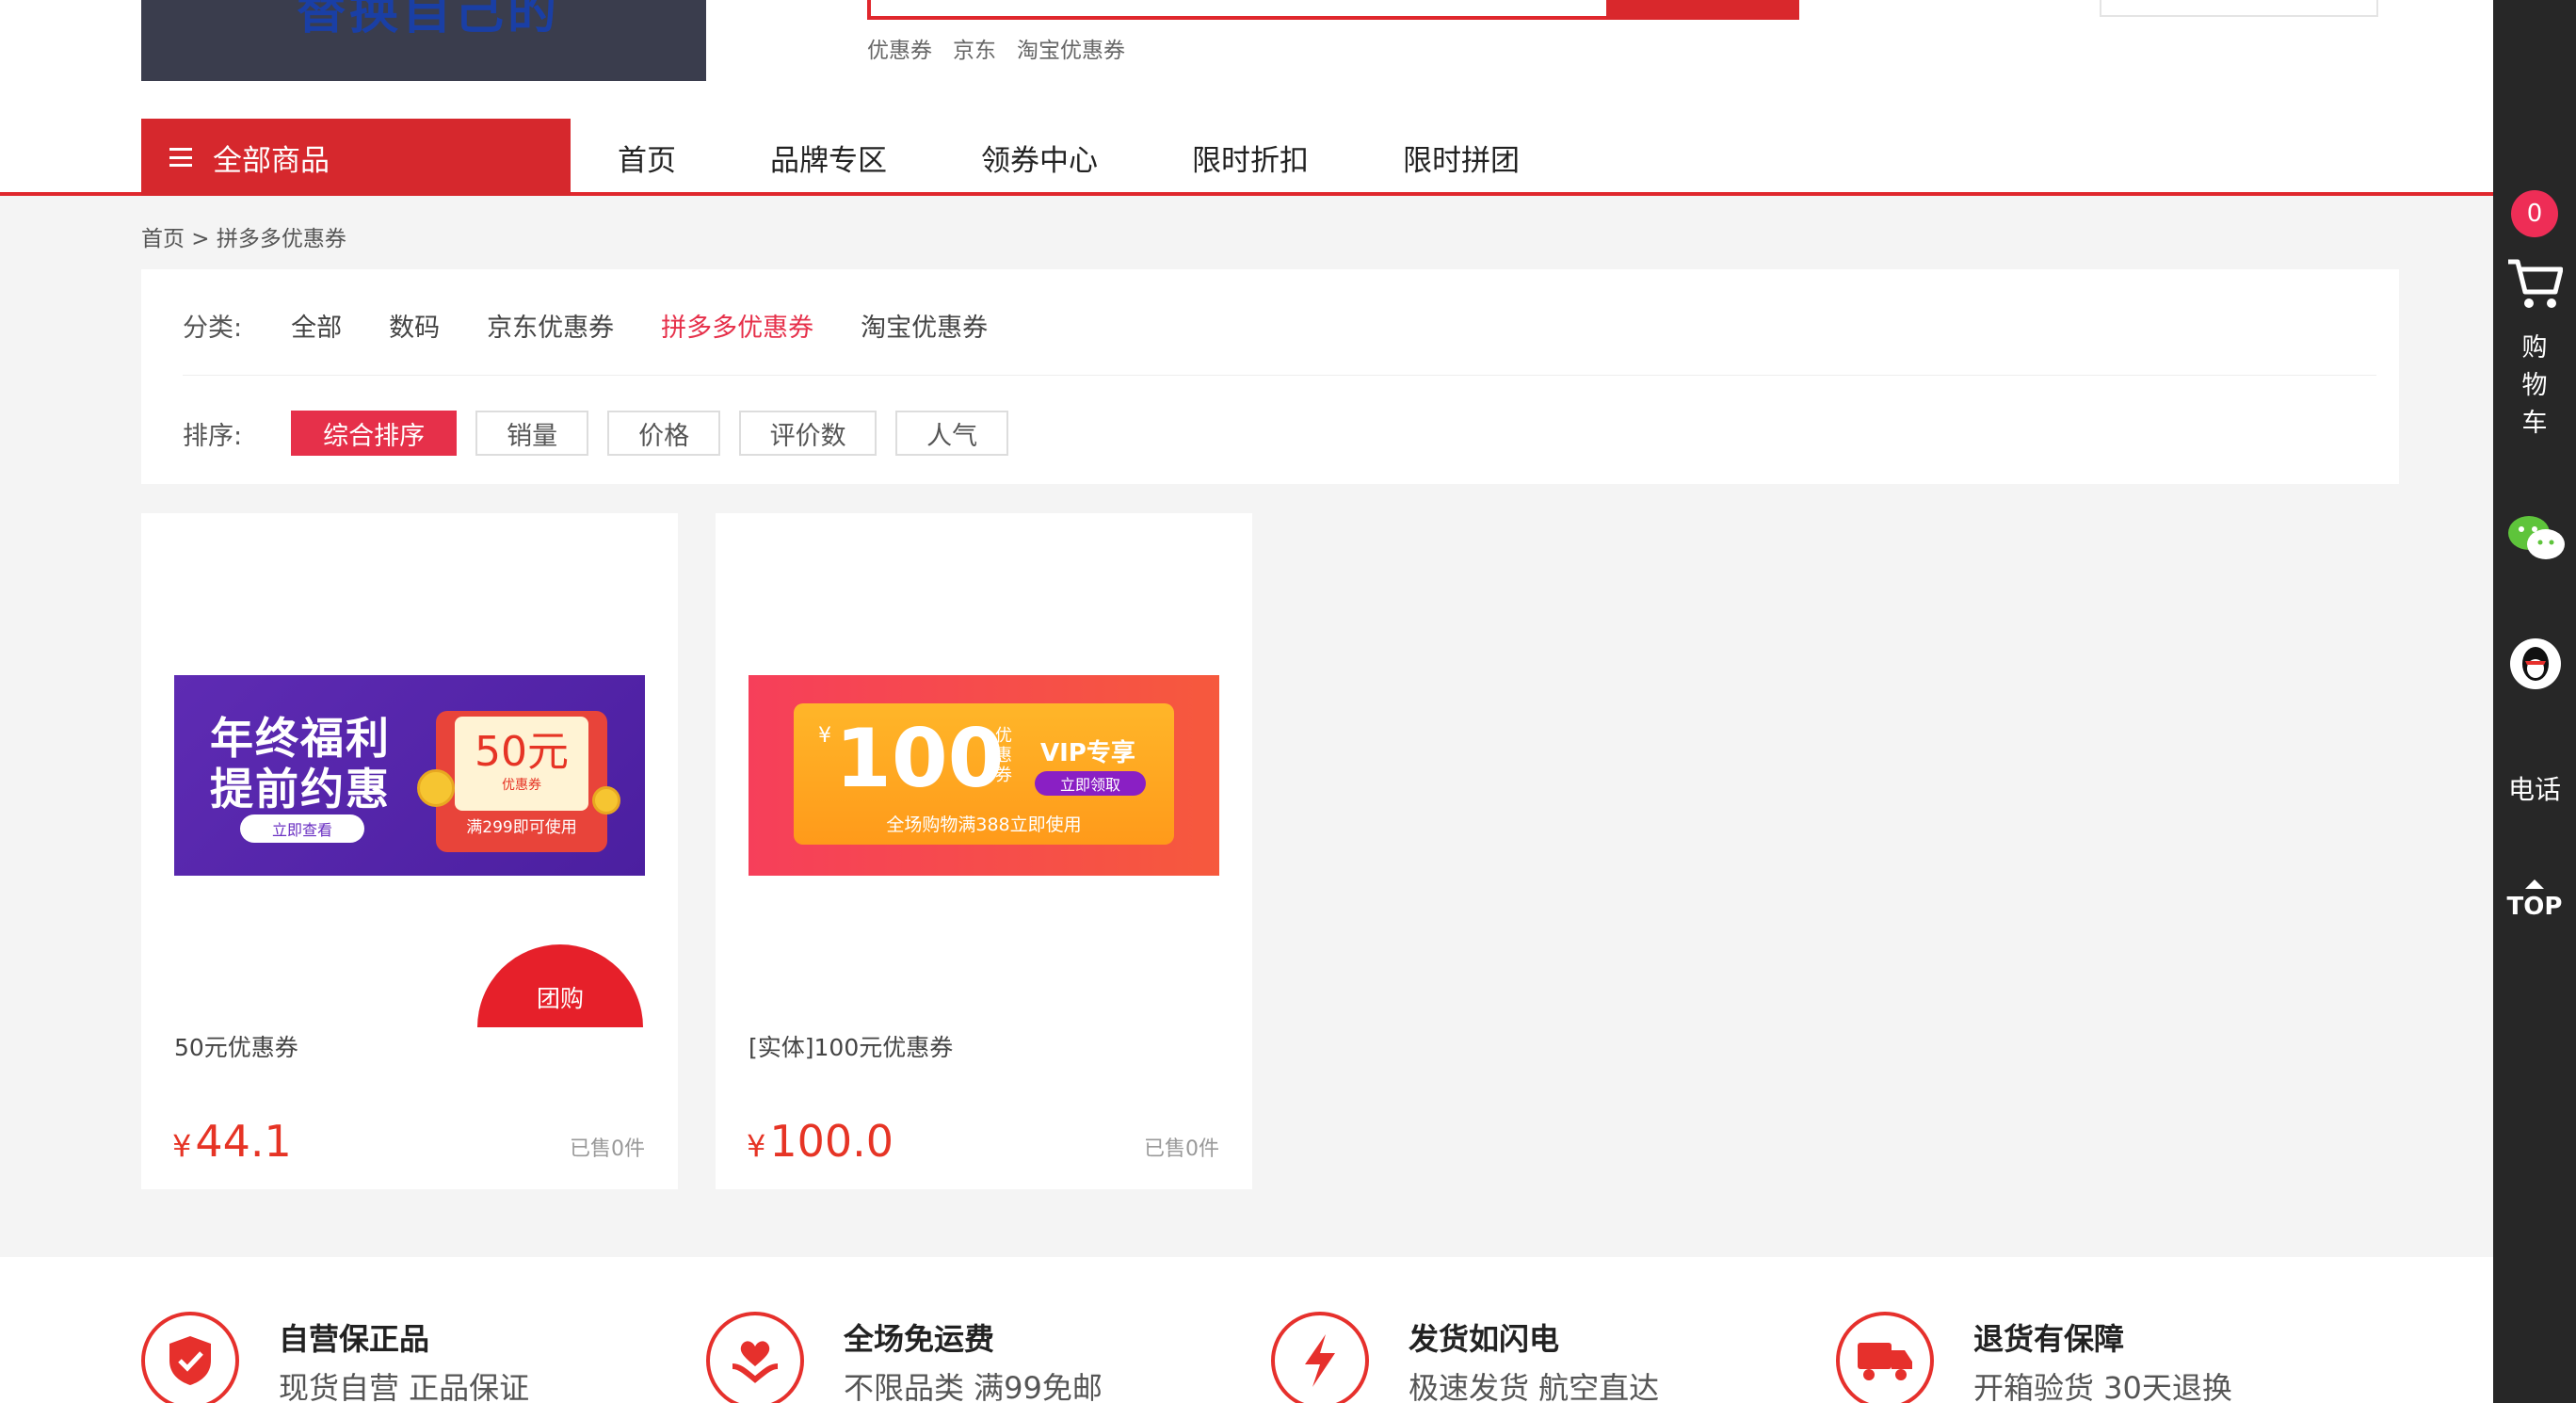 The height and width of the screenshot is (1403, 2576). What do you see at coordinates (1039, 158) in the screenshot?
I see `nav-item-coupons: 领券中心` at bounding box center [1039, 158].